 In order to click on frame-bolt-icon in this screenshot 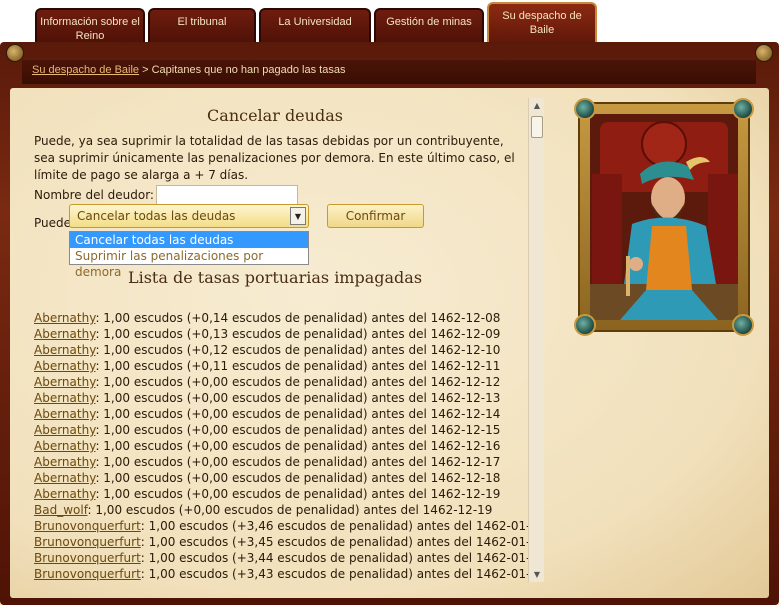, I will do `click(764, 53)`.